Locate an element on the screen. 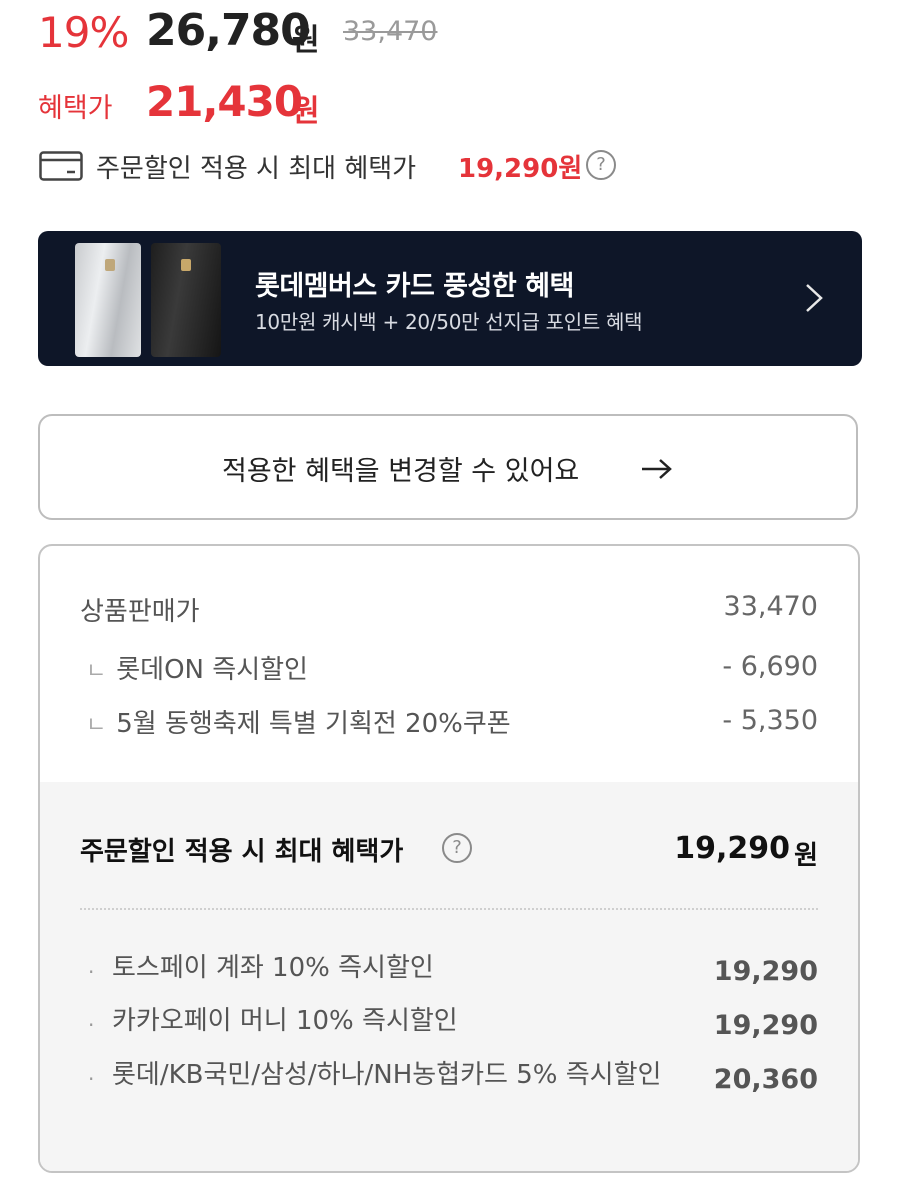 The height and width of the screenshot is (1199, 900). change-benefit-label: 적용한 혜택을 변경할 수 있어요 is located at coordinates (401, 471).